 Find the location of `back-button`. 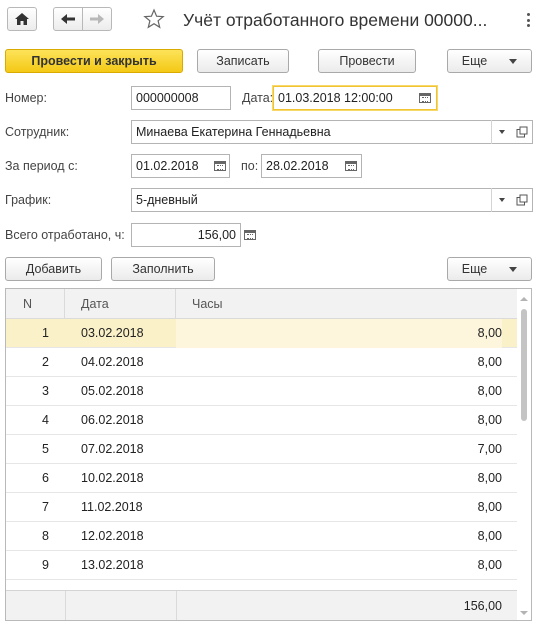

back-button is located at coordinates (68, 19).